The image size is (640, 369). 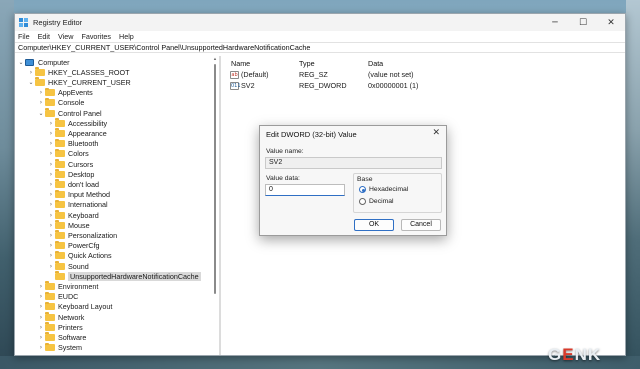 What do you see at coordinates (70, 327) in the screenshot?
I see `tree-item-label: Printers` at bounding box center [70, 327].